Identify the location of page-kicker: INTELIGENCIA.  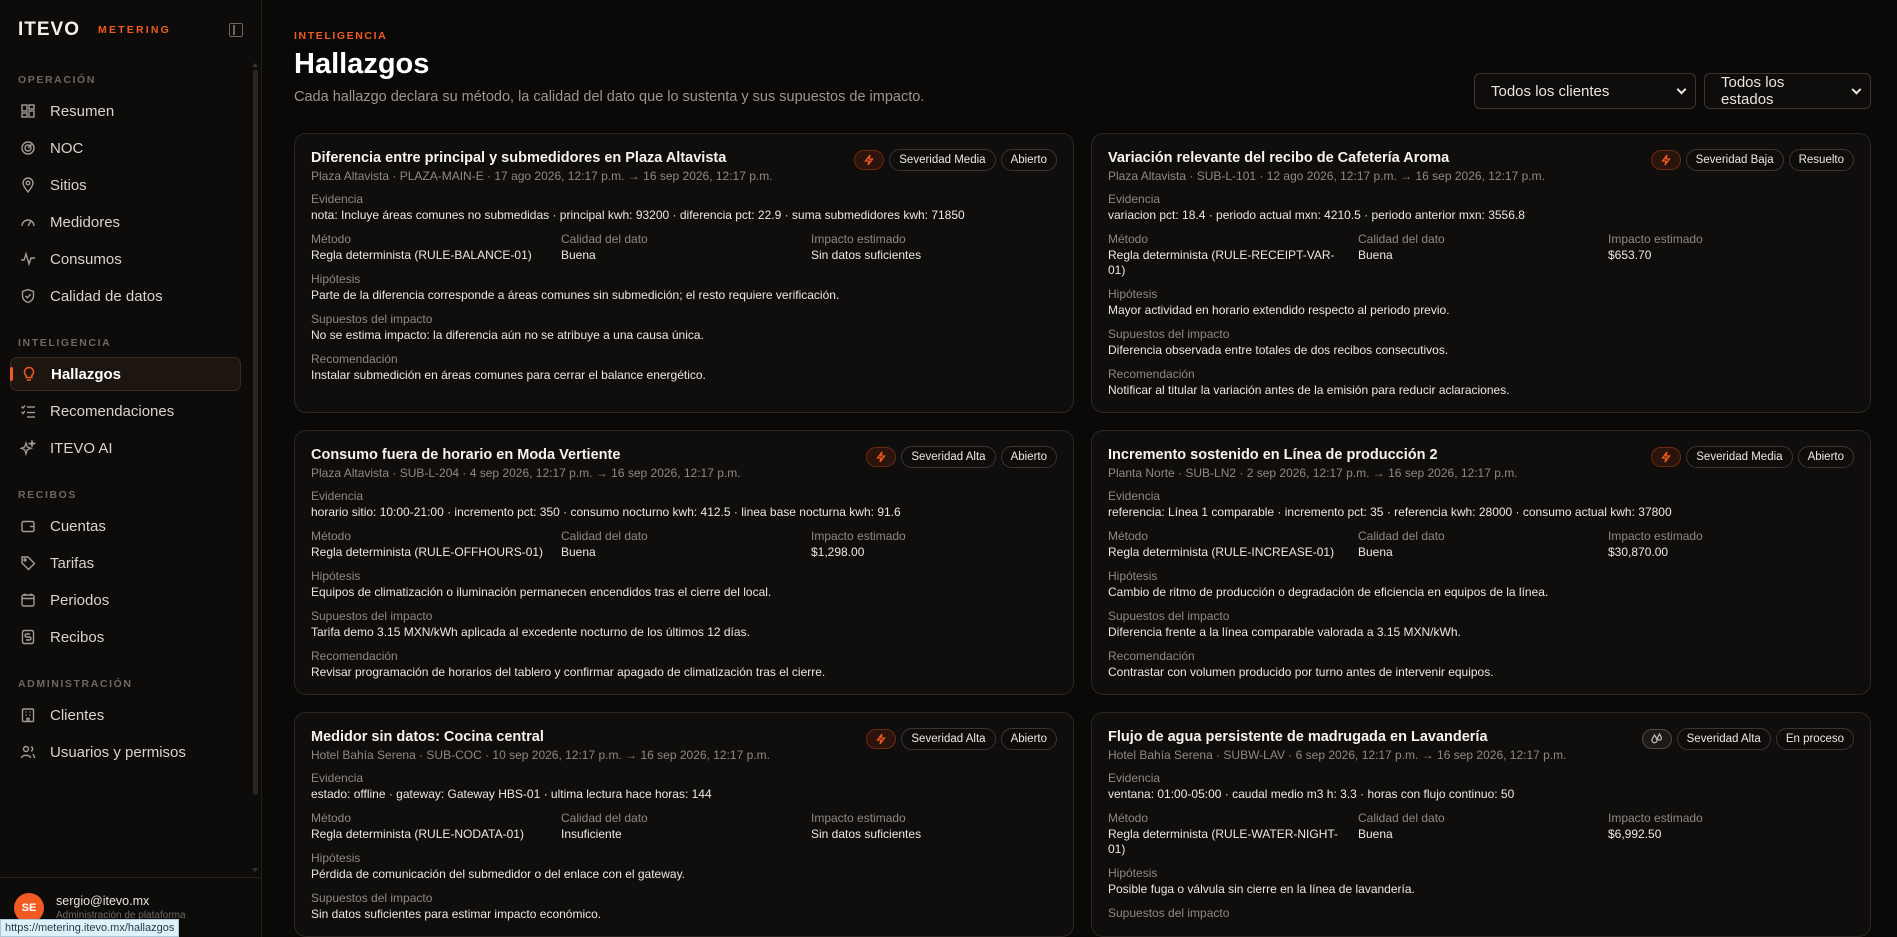
(341, 36).